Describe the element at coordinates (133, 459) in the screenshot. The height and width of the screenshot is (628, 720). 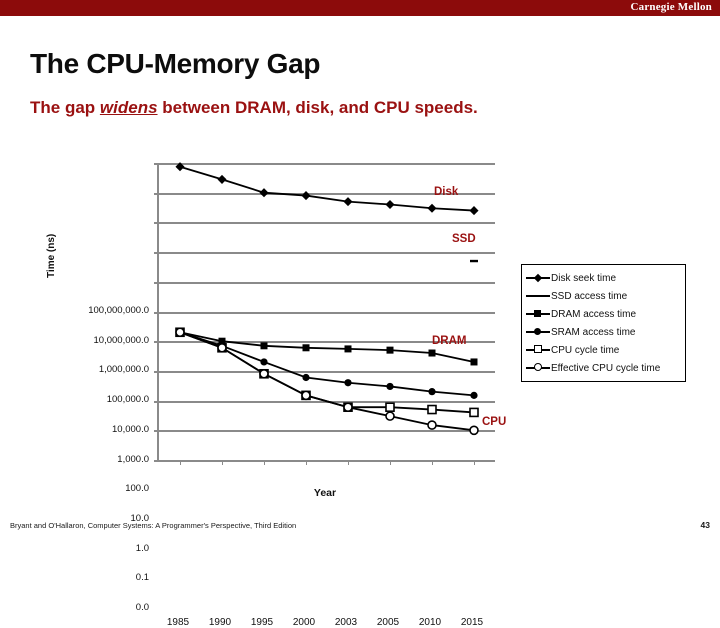
I see `y-tick-label: 1,000.0` at that location.